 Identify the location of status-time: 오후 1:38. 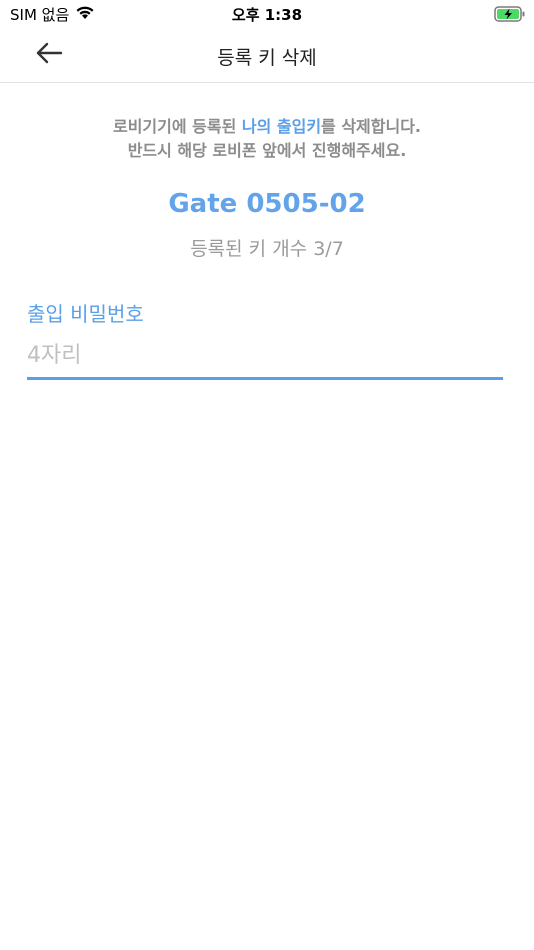
(267, 15).